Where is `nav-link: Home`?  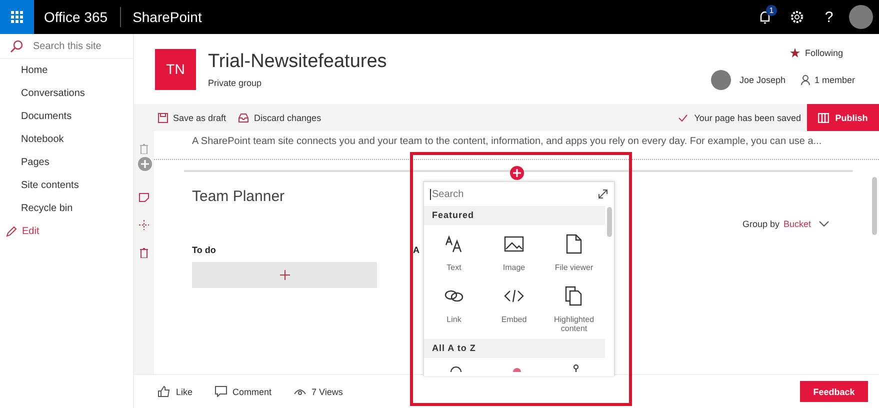 nav-link: Home is located at coordinates (66, 70).